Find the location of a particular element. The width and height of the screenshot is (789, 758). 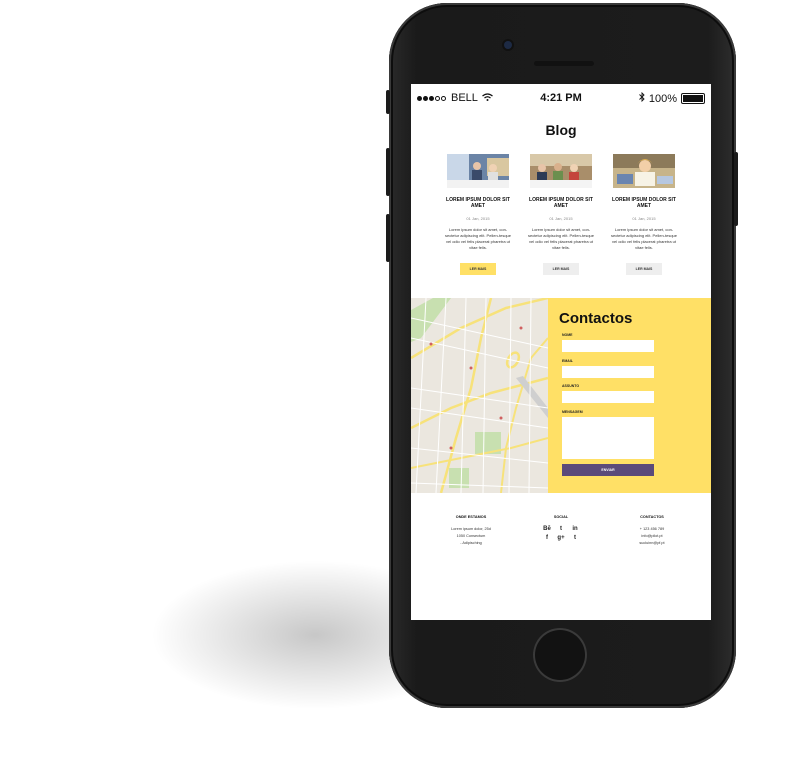

location-map is located at coordinates (479, 395).